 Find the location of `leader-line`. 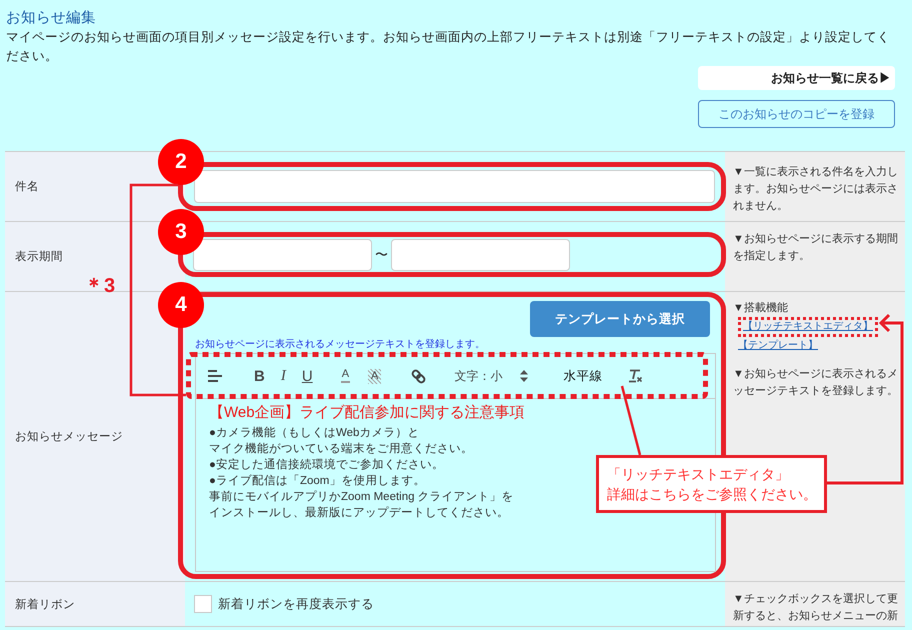

leader-line is located at coordinates (631, 421).